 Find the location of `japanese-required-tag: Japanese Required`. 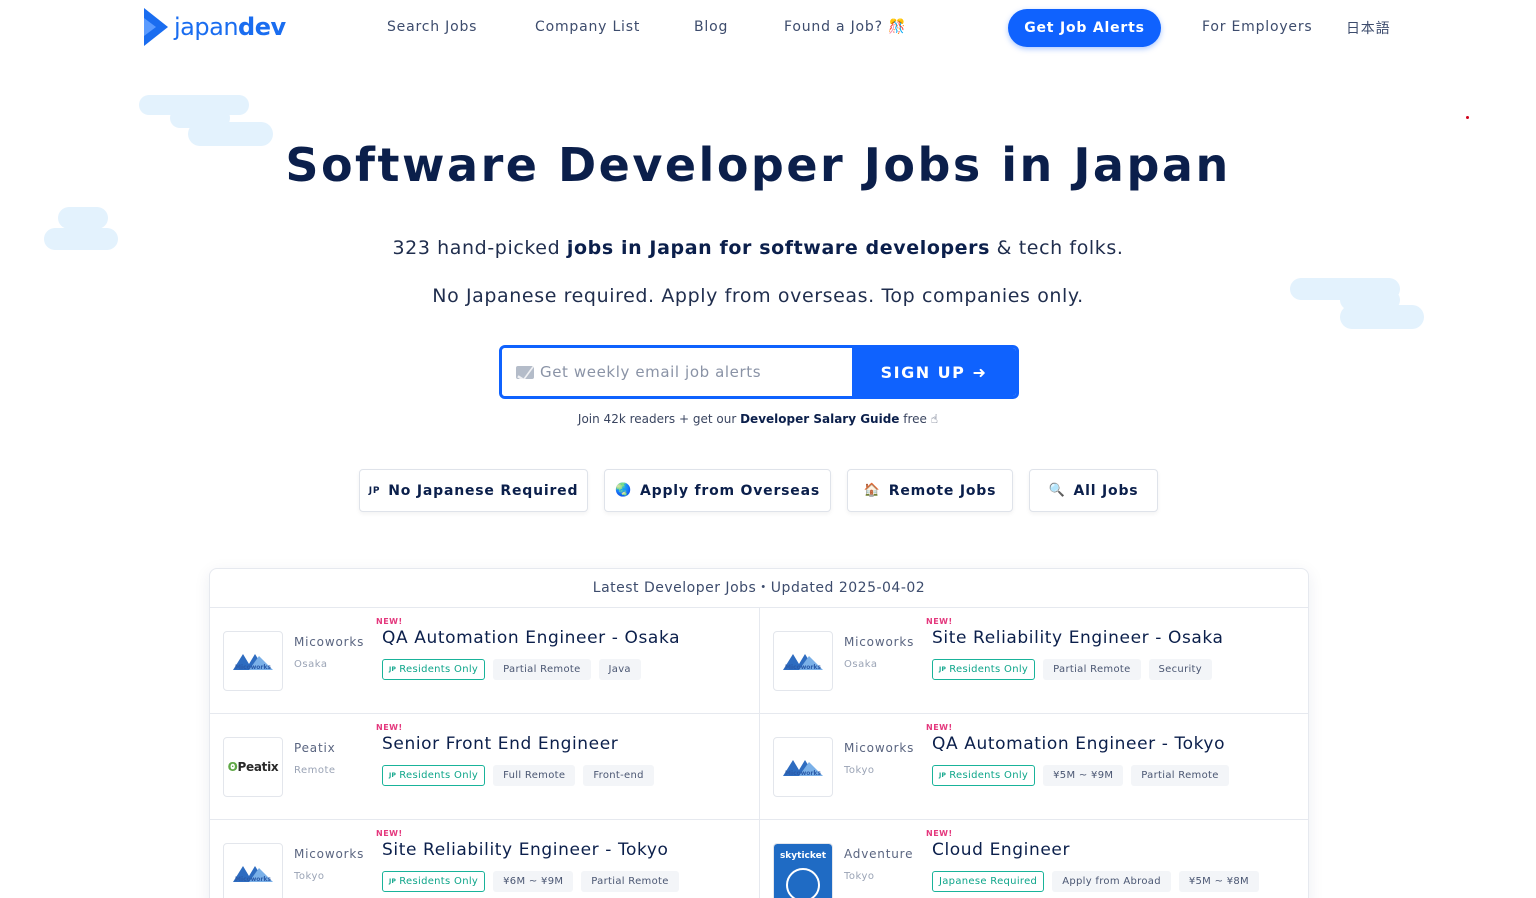

japanese-required-tag: Japanese Required is located at coordinates (988, 881).